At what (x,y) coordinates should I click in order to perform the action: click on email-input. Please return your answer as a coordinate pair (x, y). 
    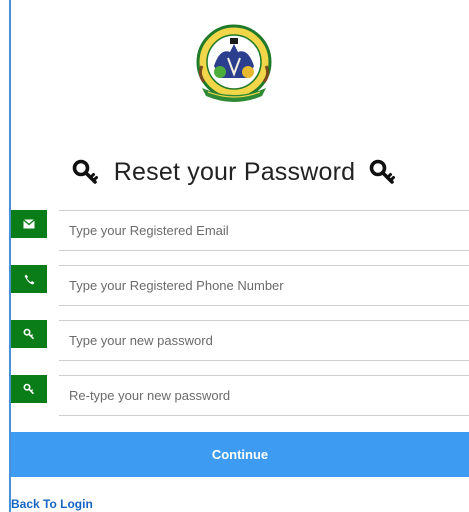
    Looking at the image, I should click on (264, 230).